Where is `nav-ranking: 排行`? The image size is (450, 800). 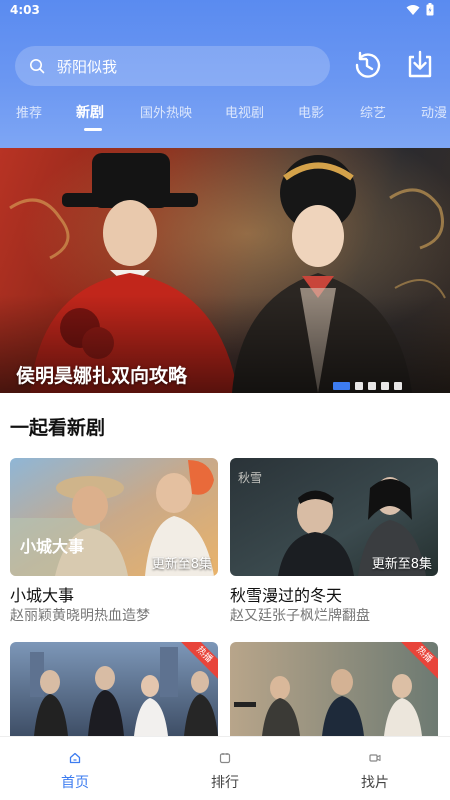
nav-ranking: 排行 is located at coordinates (225, 770).